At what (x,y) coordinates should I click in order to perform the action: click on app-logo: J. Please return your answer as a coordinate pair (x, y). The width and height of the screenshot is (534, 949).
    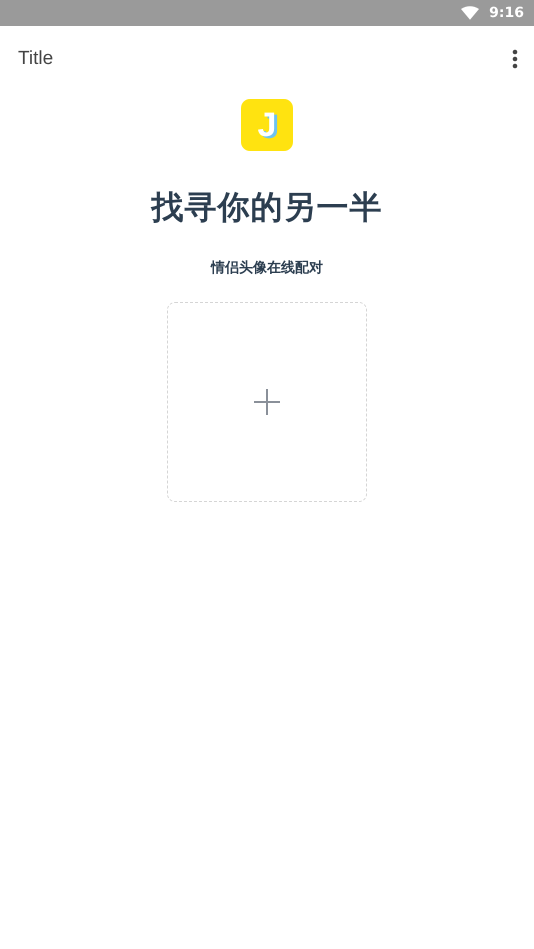
    Looking at the image, I should click on (267, 125).